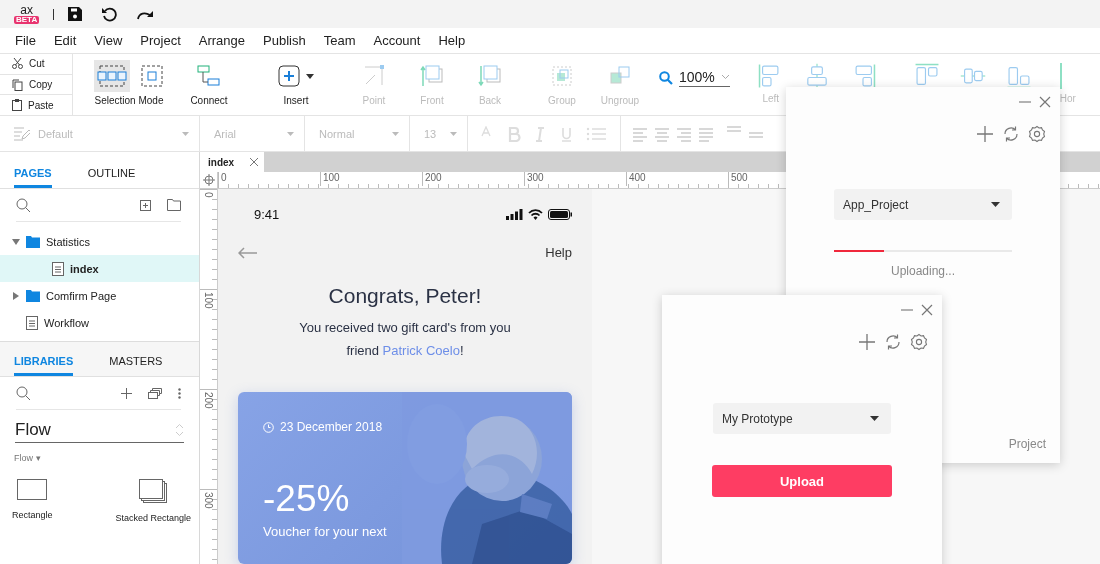  I want to click on zoom-field: 100%, so click(704, 77).